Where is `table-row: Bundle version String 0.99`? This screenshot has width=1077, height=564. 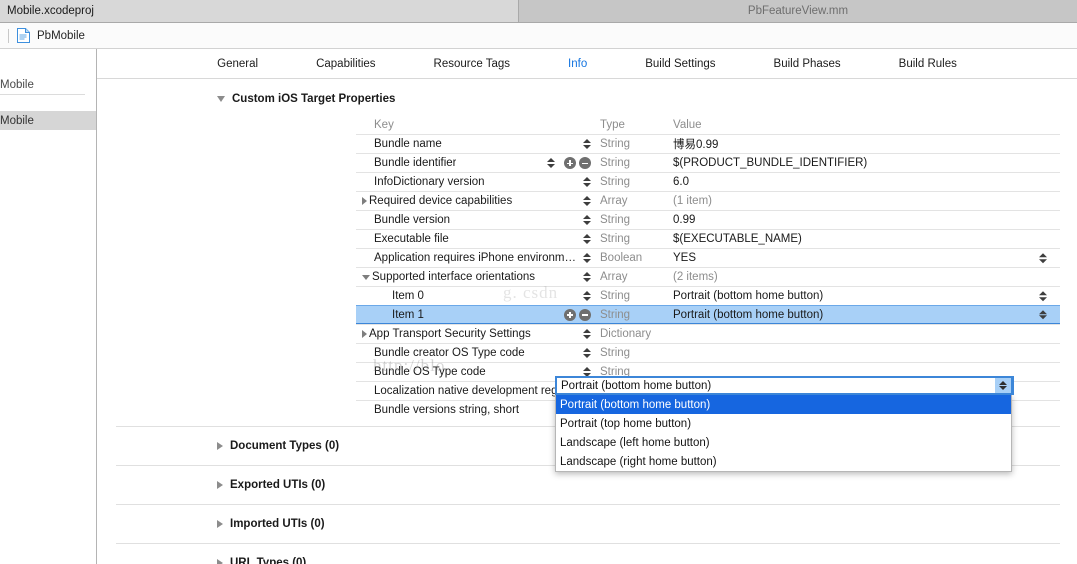 table-row: Bundle version String 0.99 is located at coordinates (708, 219).